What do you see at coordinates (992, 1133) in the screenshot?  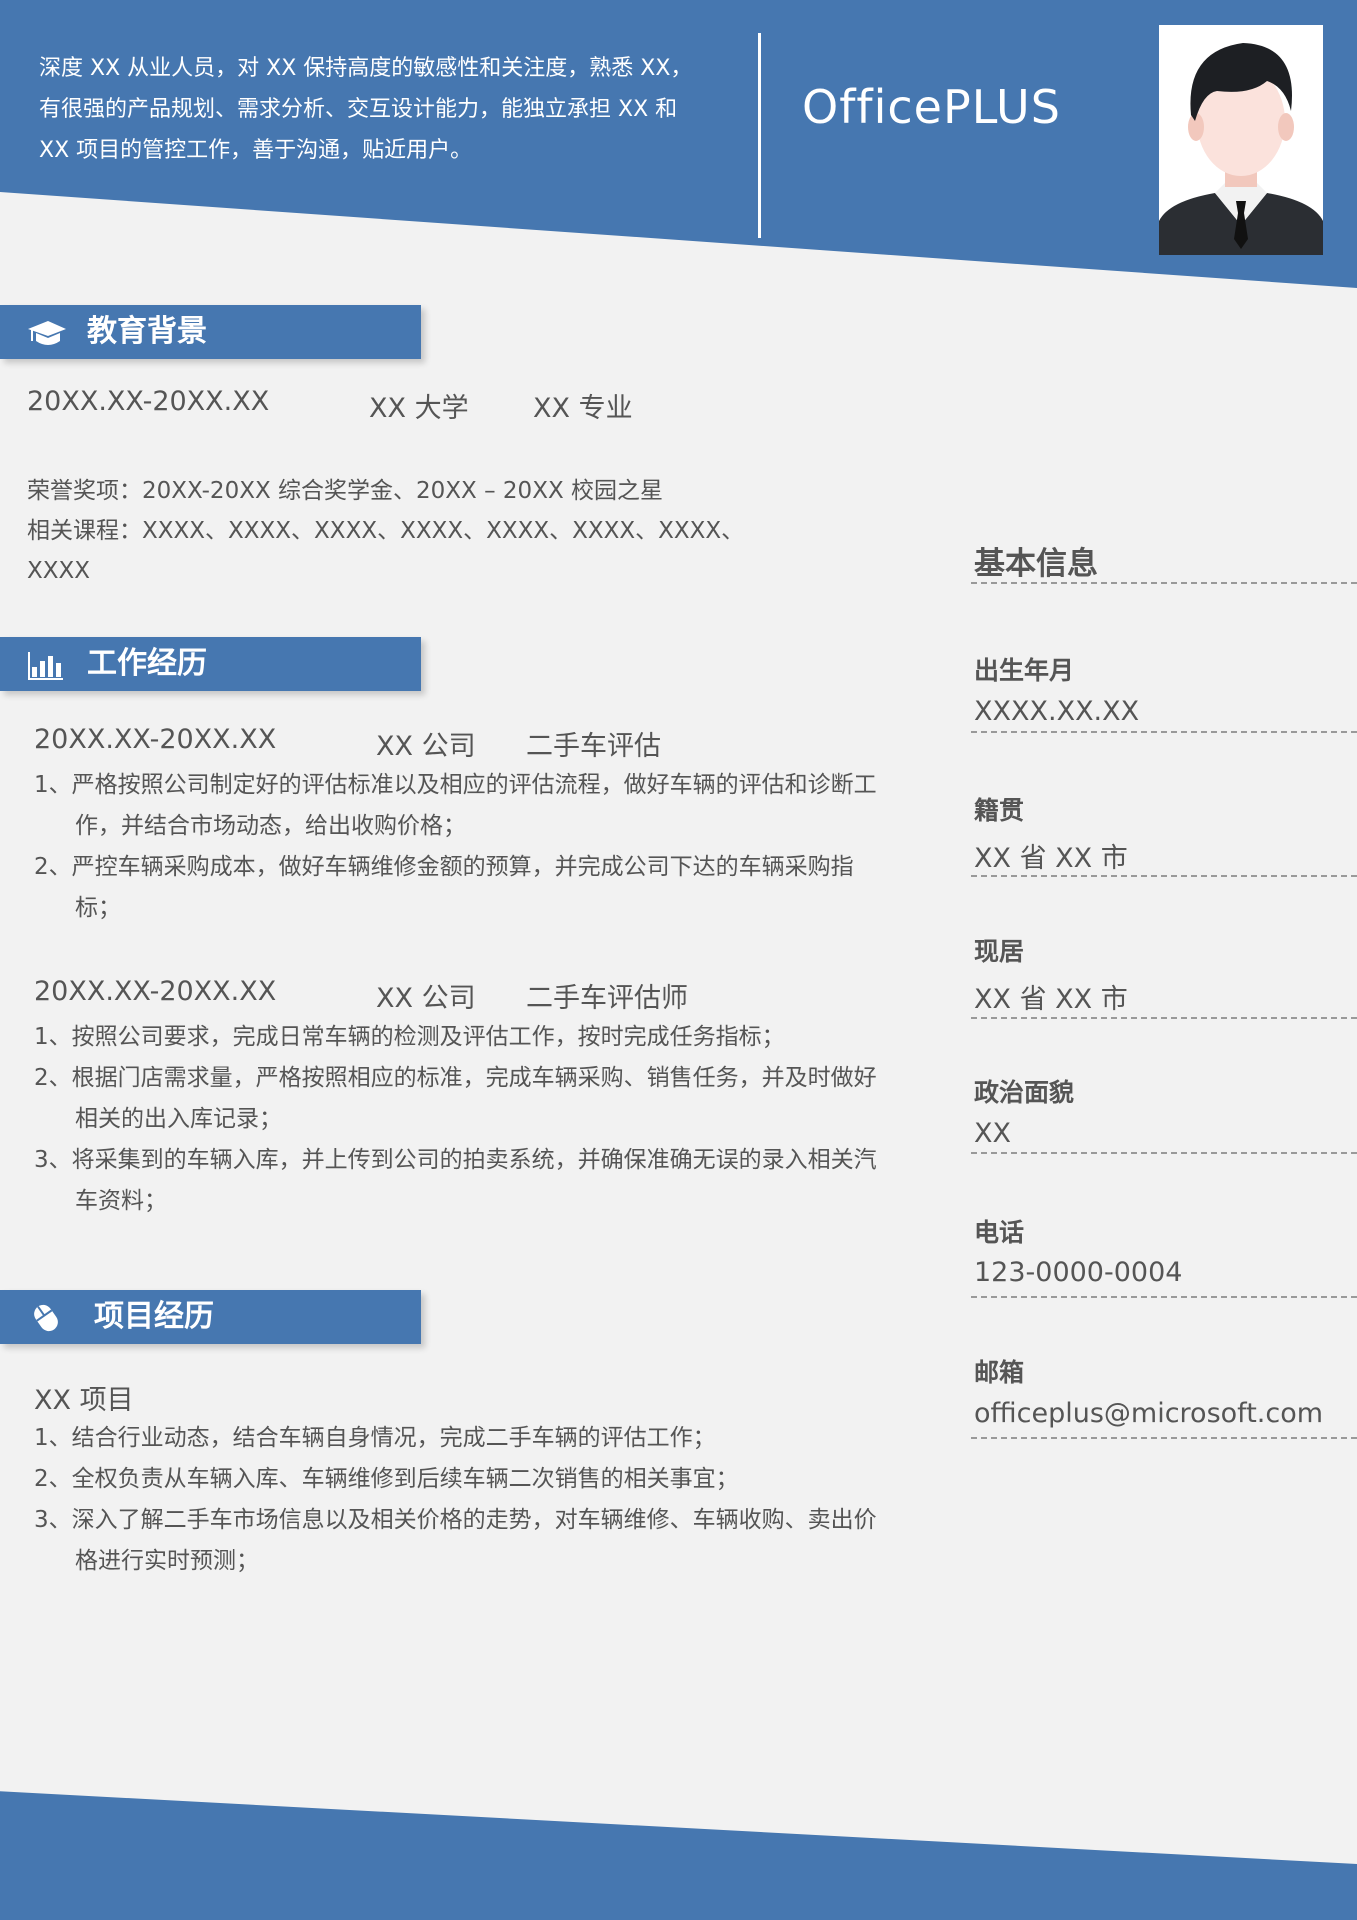 I see `info-value-political: XX` at bounding box center [992, 1133].